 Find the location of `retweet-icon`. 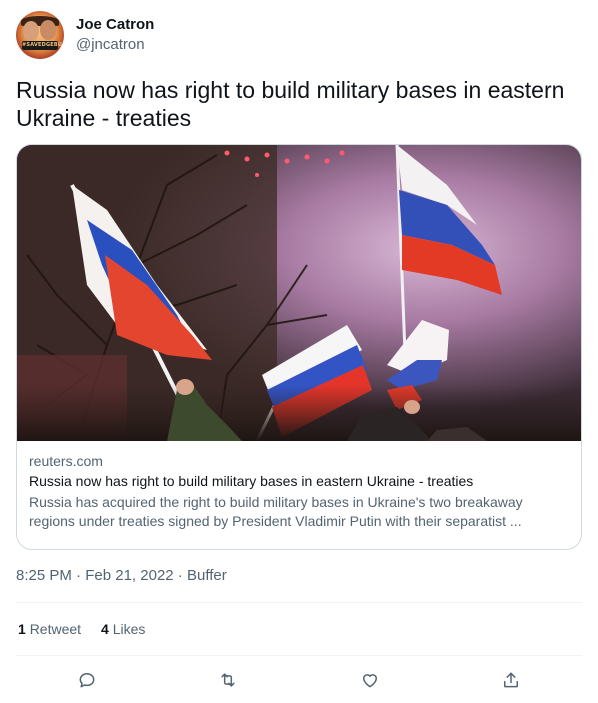

retweet-icon is located at coordinates (228, 680).